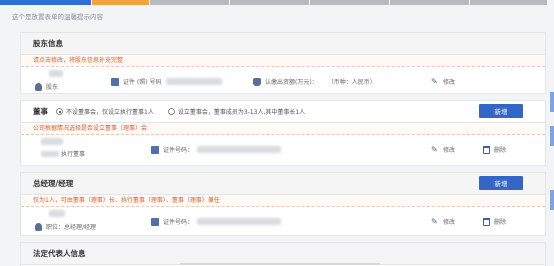  Describe the element at coordinates (71, 227) in the screenshot. I see `manager-role-label: 职位：总经理/经理` at that location.